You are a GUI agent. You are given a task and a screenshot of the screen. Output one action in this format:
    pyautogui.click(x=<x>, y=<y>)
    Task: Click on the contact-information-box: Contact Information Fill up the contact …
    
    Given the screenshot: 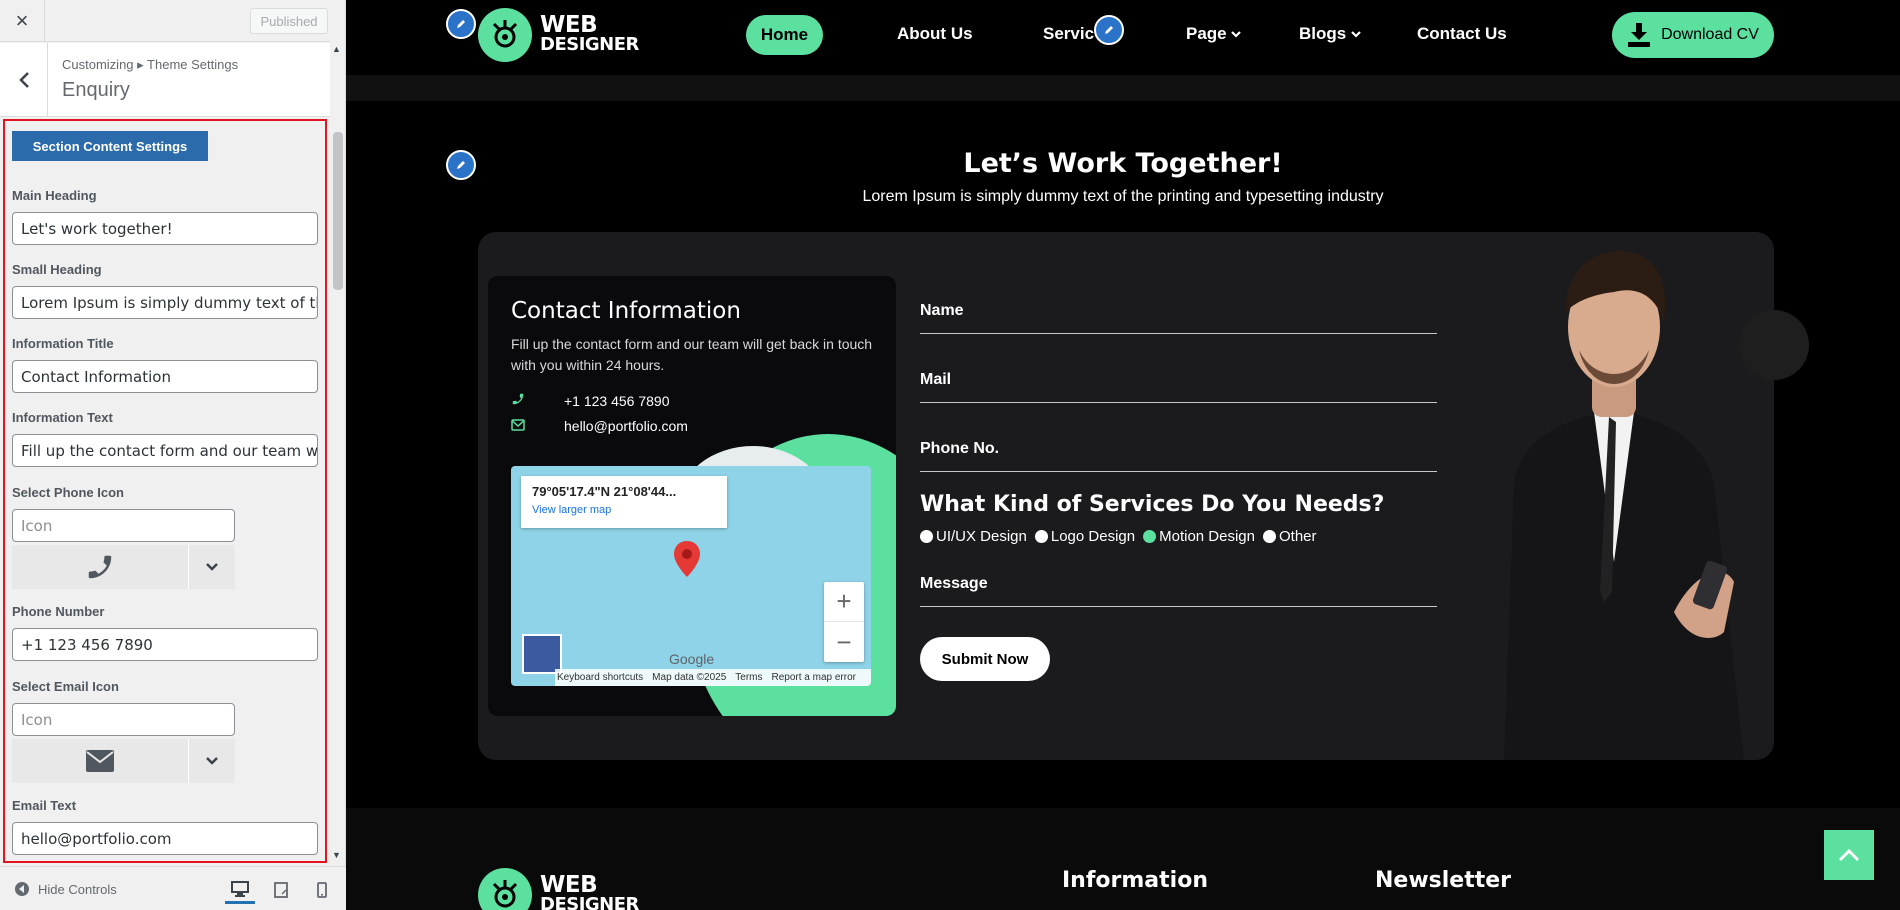 What is the action you would take?
    pyautogui.click(x=692, y=496)
    